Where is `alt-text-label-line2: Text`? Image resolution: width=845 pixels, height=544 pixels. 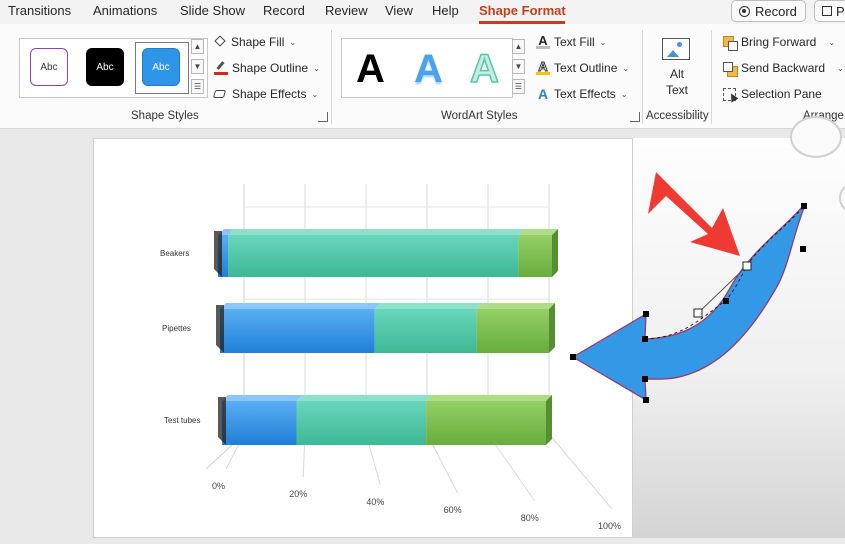 alt-text-label-line2: Text is located at coordinates (676, 90).